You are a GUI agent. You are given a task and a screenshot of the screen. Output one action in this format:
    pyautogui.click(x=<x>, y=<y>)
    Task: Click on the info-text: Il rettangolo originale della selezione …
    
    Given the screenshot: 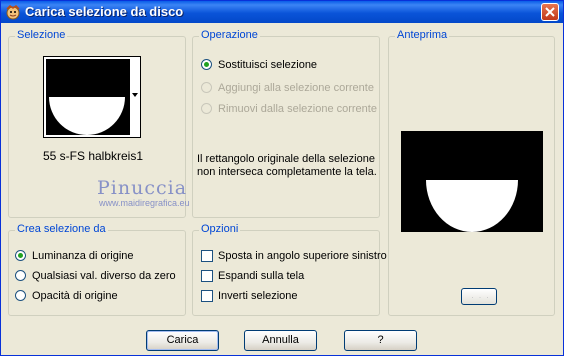 What is the action you would take?
    pyautogui.click(x=287, y=165)
    